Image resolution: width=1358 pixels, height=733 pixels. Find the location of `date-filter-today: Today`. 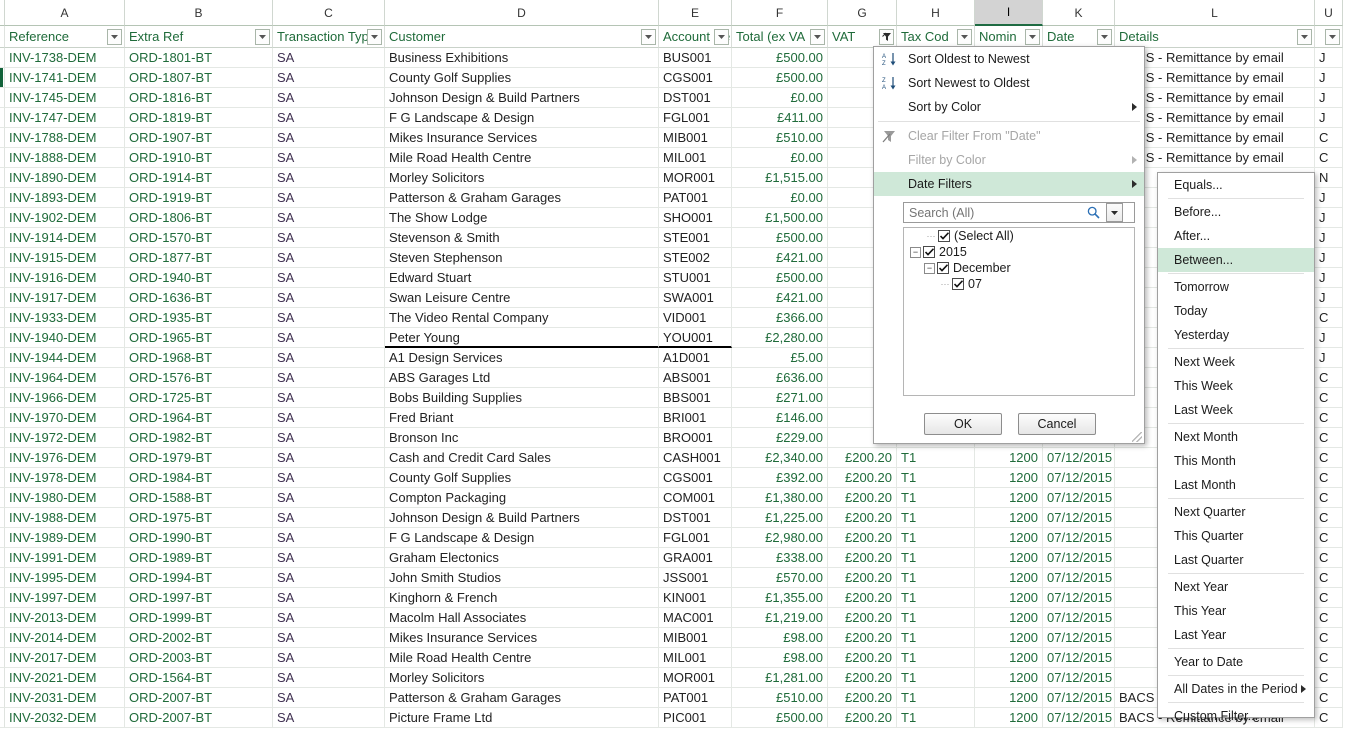

date-filter-today: Today is located at coordinates (1236, 311).